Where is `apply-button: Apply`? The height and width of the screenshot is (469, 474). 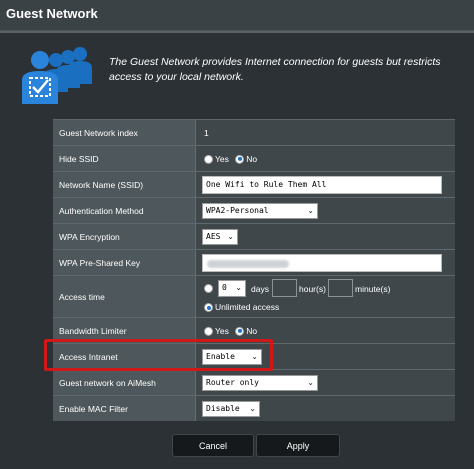
apply-button: Apply is located at coordinates (298, 445).